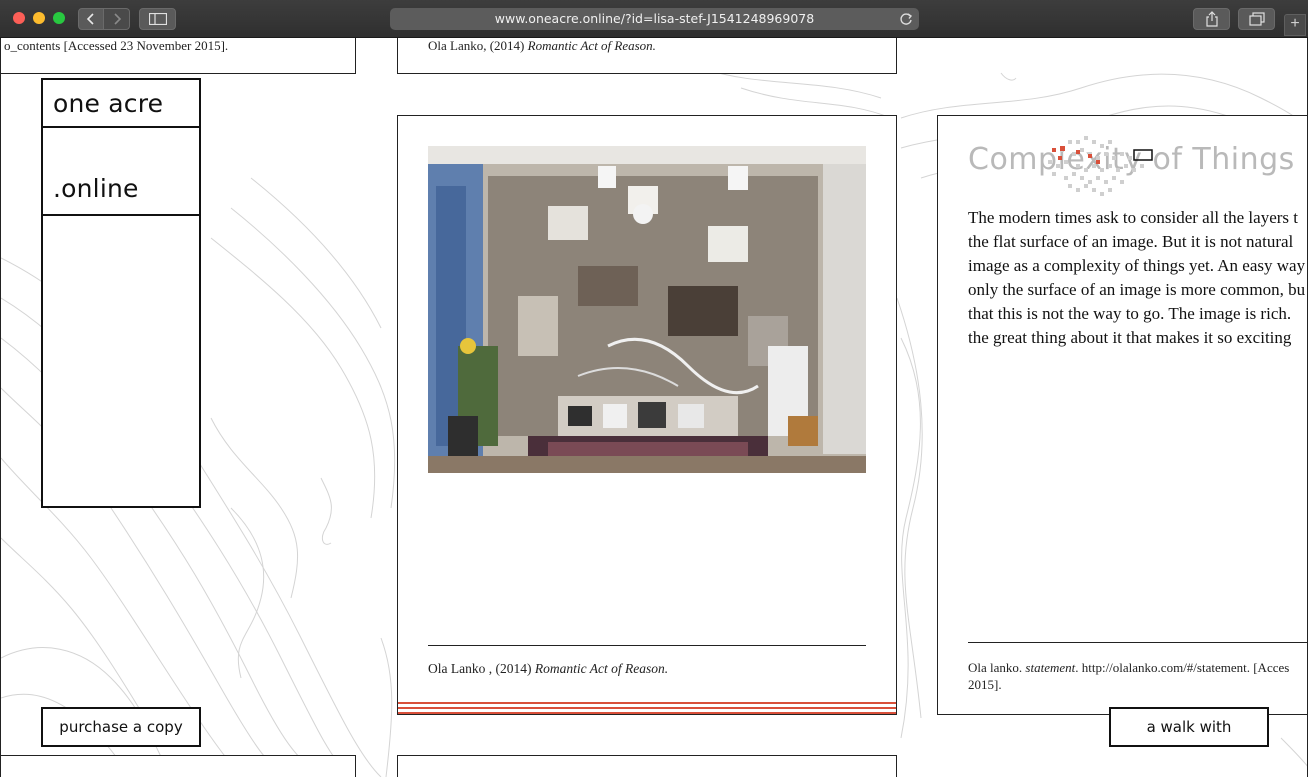 The height and width of the screenshot is (777, 1308). I want to click on logo-line-2: .online, so click(121, 172).